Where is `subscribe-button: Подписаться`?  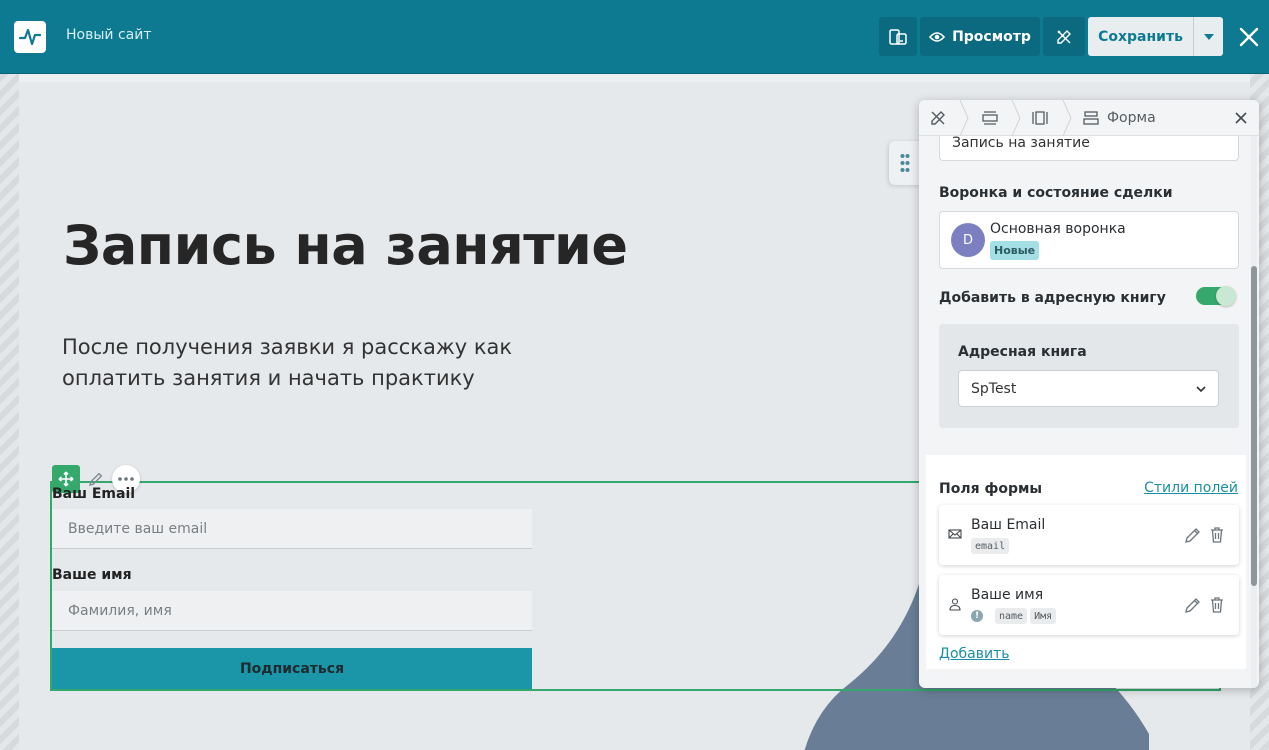 subscribe-button: Подписаться is located at coordinates (292, 668).